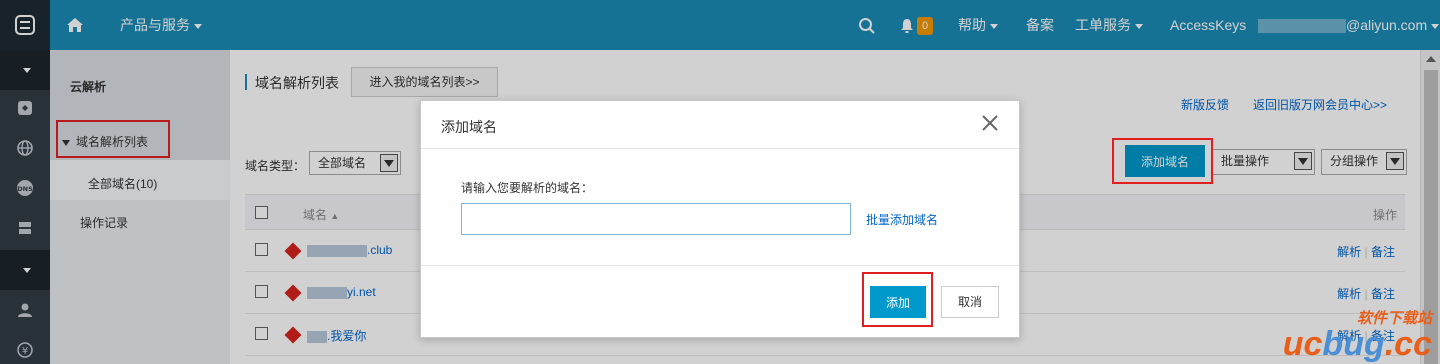 This screenshot has height=364, width=1440. What do you see at coordinates (897, 299) in the screenshot?
I see `highlight-box-confirm` at bounding box center [897, 299].